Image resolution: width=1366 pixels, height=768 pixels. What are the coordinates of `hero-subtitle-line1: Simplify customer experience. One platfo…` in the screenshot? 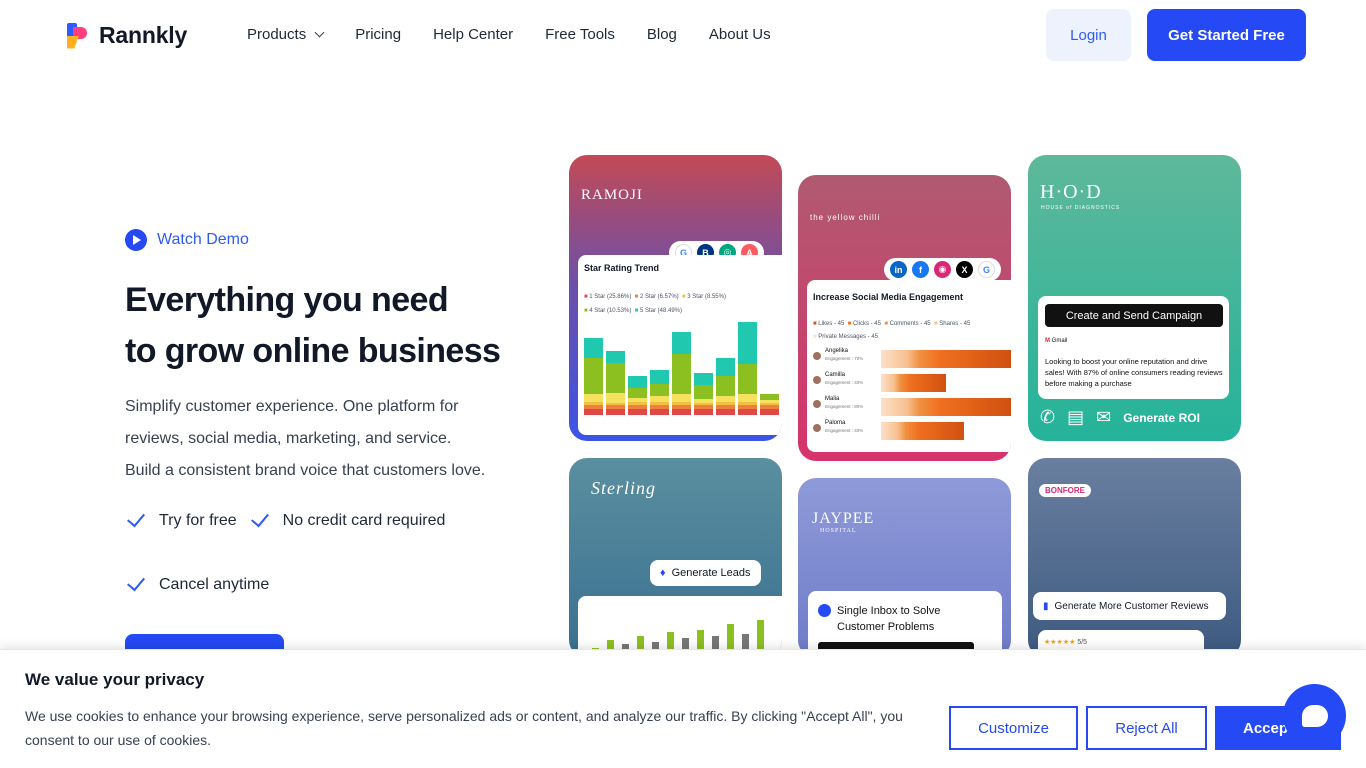 It's located at (292, 406).